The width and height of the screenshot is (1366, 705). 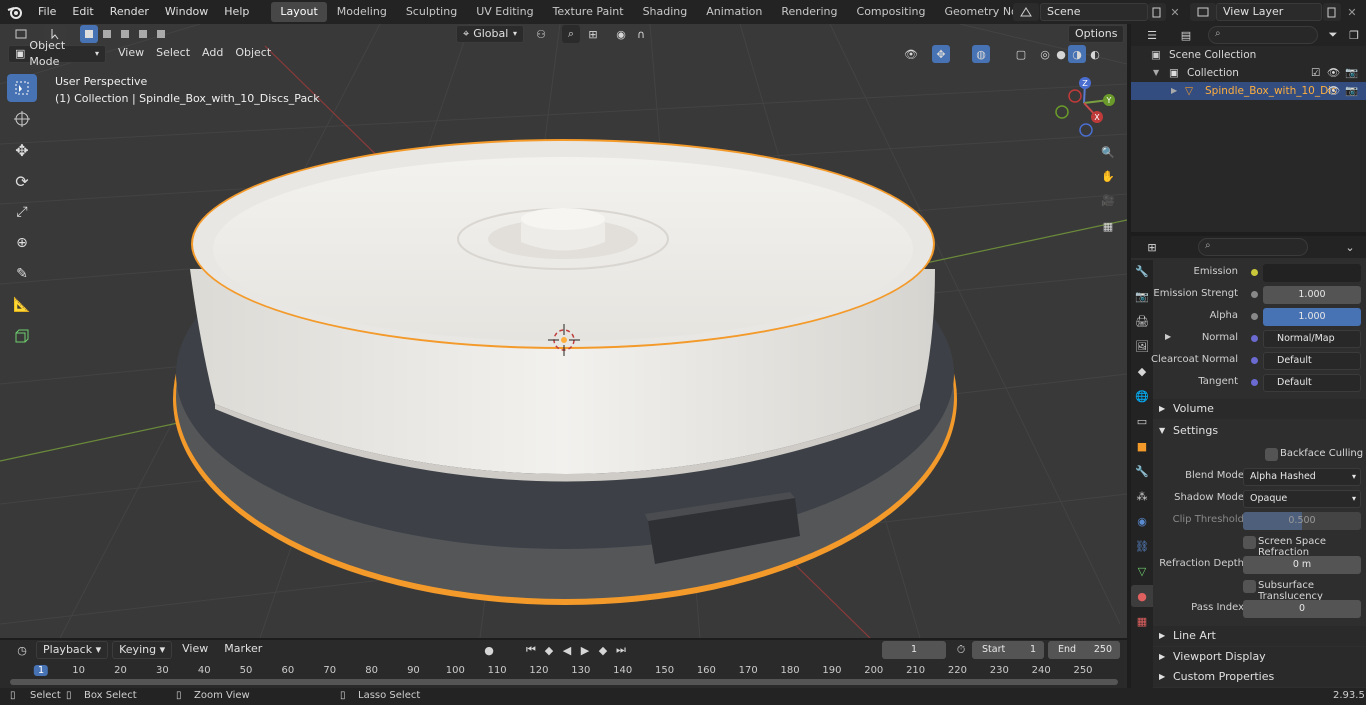 I want to click on add-cube-tool-icon, so click(x=22, y=336).